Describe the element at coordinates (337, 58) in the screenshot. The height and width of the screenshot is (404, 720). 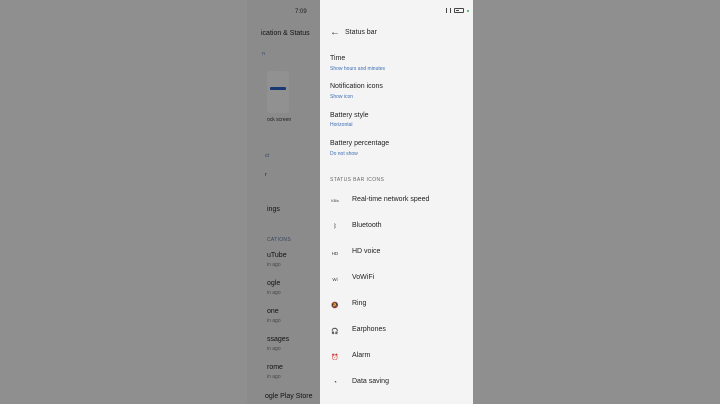
I see `setting-time-title: Time` at that location.